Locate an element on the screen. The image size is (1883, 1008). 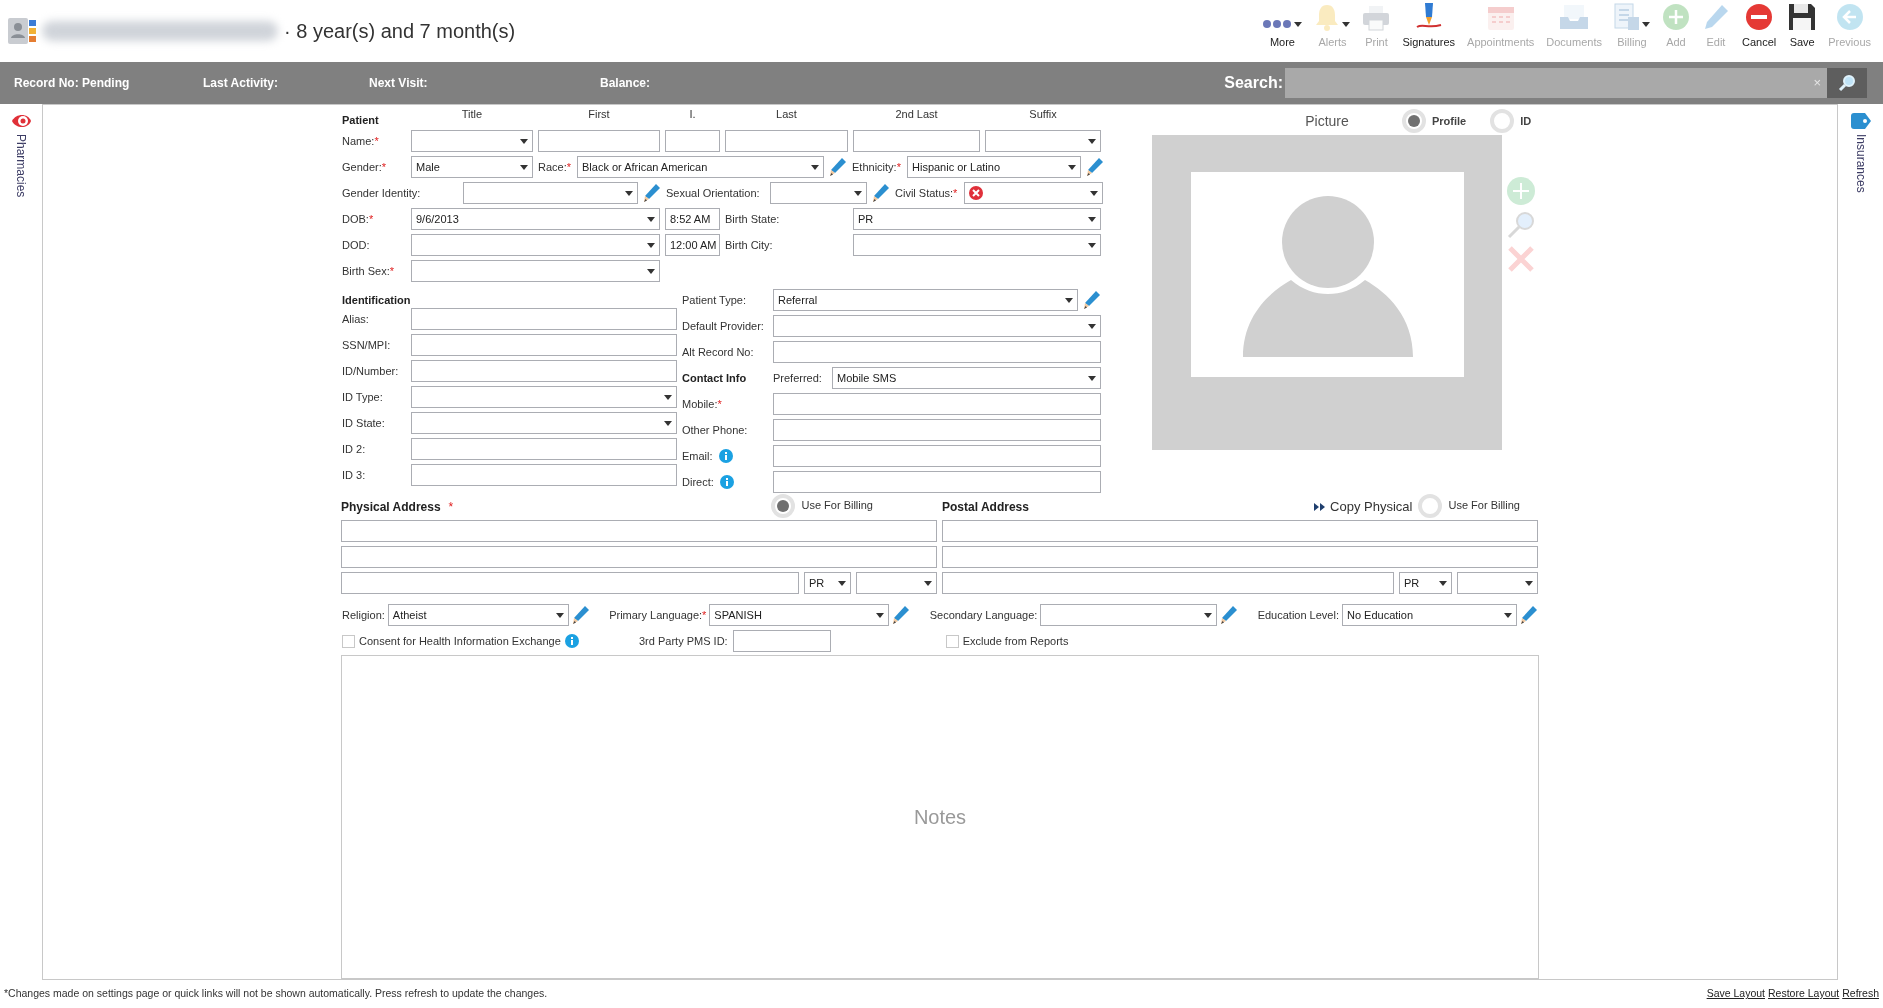
tag-icon is located at coordinates (1860, 121).